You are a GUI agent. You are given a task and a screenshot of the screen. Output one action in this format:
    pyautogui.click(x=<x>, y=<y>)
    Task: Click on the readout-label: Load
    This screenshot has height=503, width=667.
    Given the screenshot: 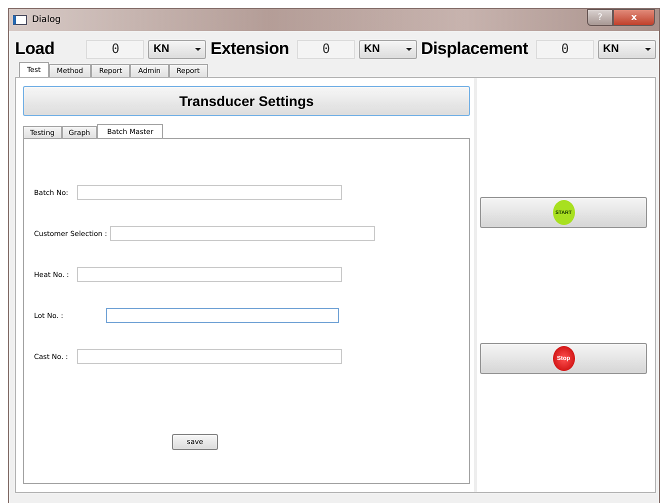 What is the action you would take?
    pyautogui.click(x=34, y=49)
    